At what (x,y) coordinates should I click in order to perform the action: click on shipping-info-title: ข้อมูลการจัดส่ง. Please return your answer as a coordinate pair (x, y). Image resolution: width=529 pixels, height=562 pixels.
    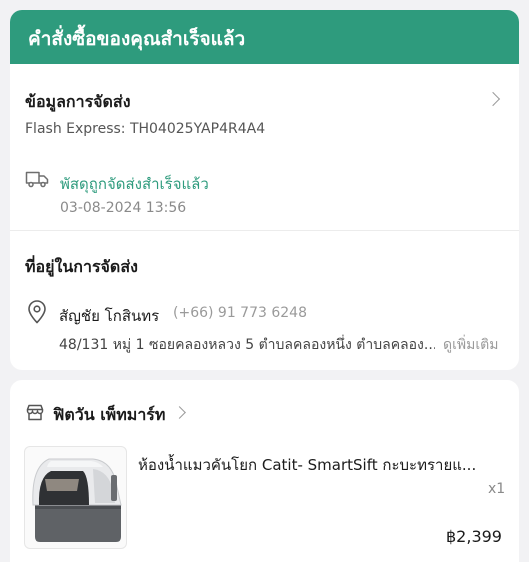
    Looking at the image, I should click on (78, 101).